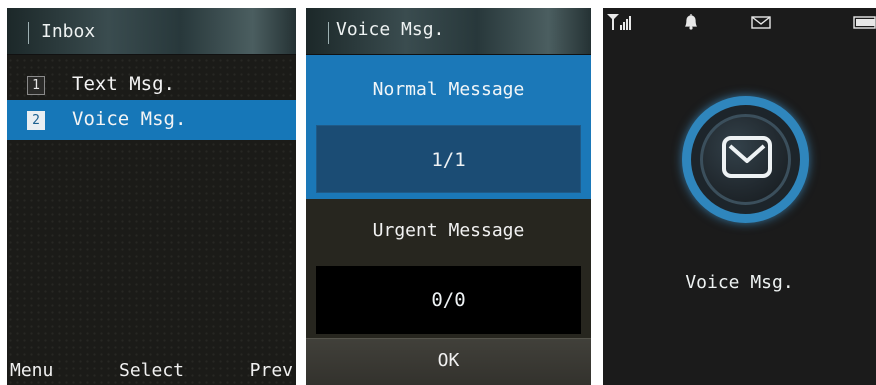 This screenshot has width=876, height=385. I want to click on softkey-bar: Menu Select Prev, so click(151, 369).